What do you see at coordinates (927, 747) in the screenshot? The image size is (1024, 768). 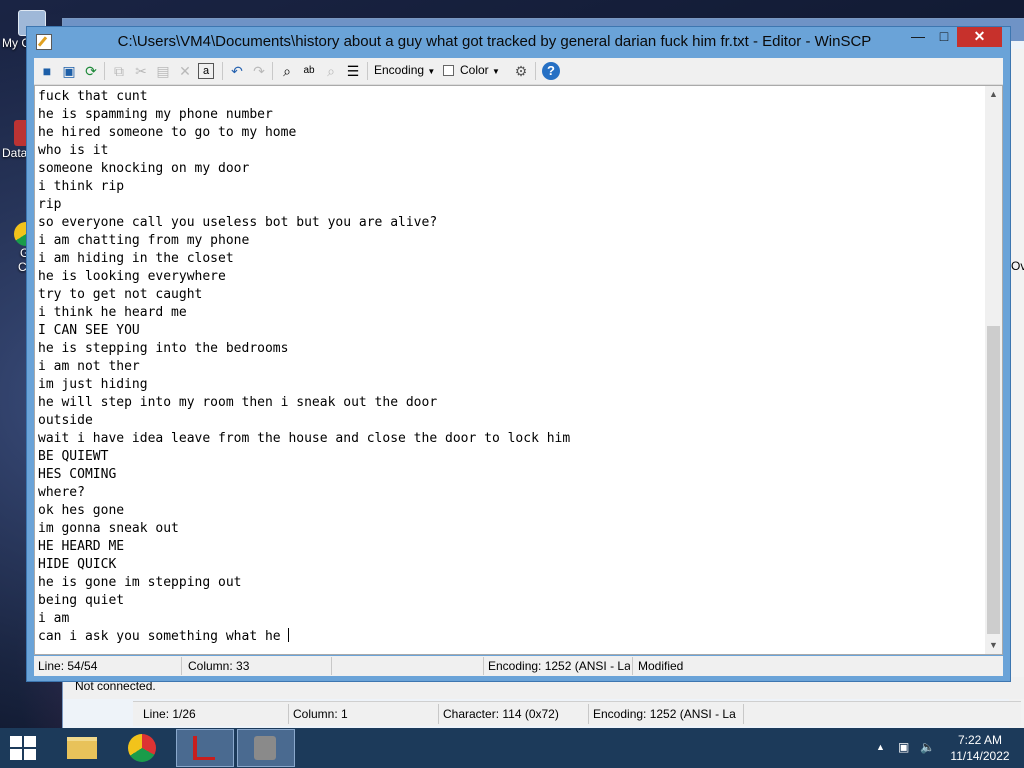 I see `volume-icon: 🔈` at bounding box center [927, 747].